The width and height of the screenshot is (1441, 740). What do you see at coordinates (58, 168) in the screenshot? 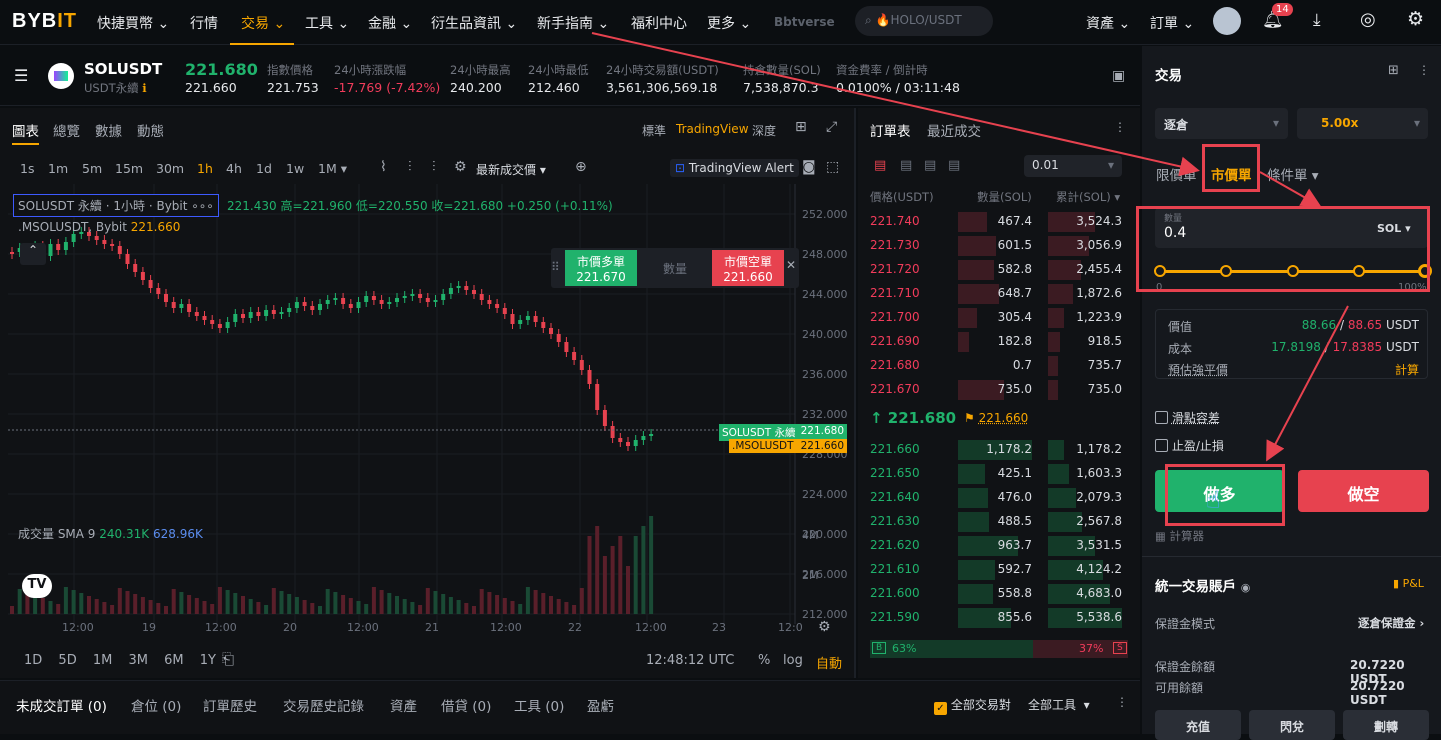
I see `tf-1m: 1m` at bounding box center [58, 168].